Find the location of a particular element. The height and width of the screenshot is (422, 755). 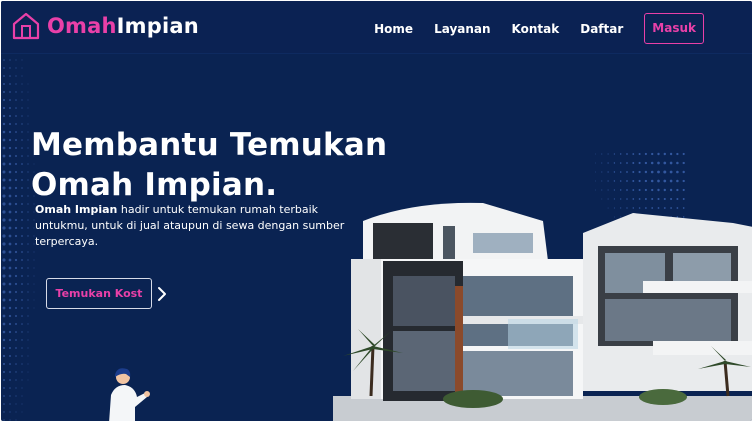

find-kost-button: Temukan Kost is located at coordinates (99, 293).